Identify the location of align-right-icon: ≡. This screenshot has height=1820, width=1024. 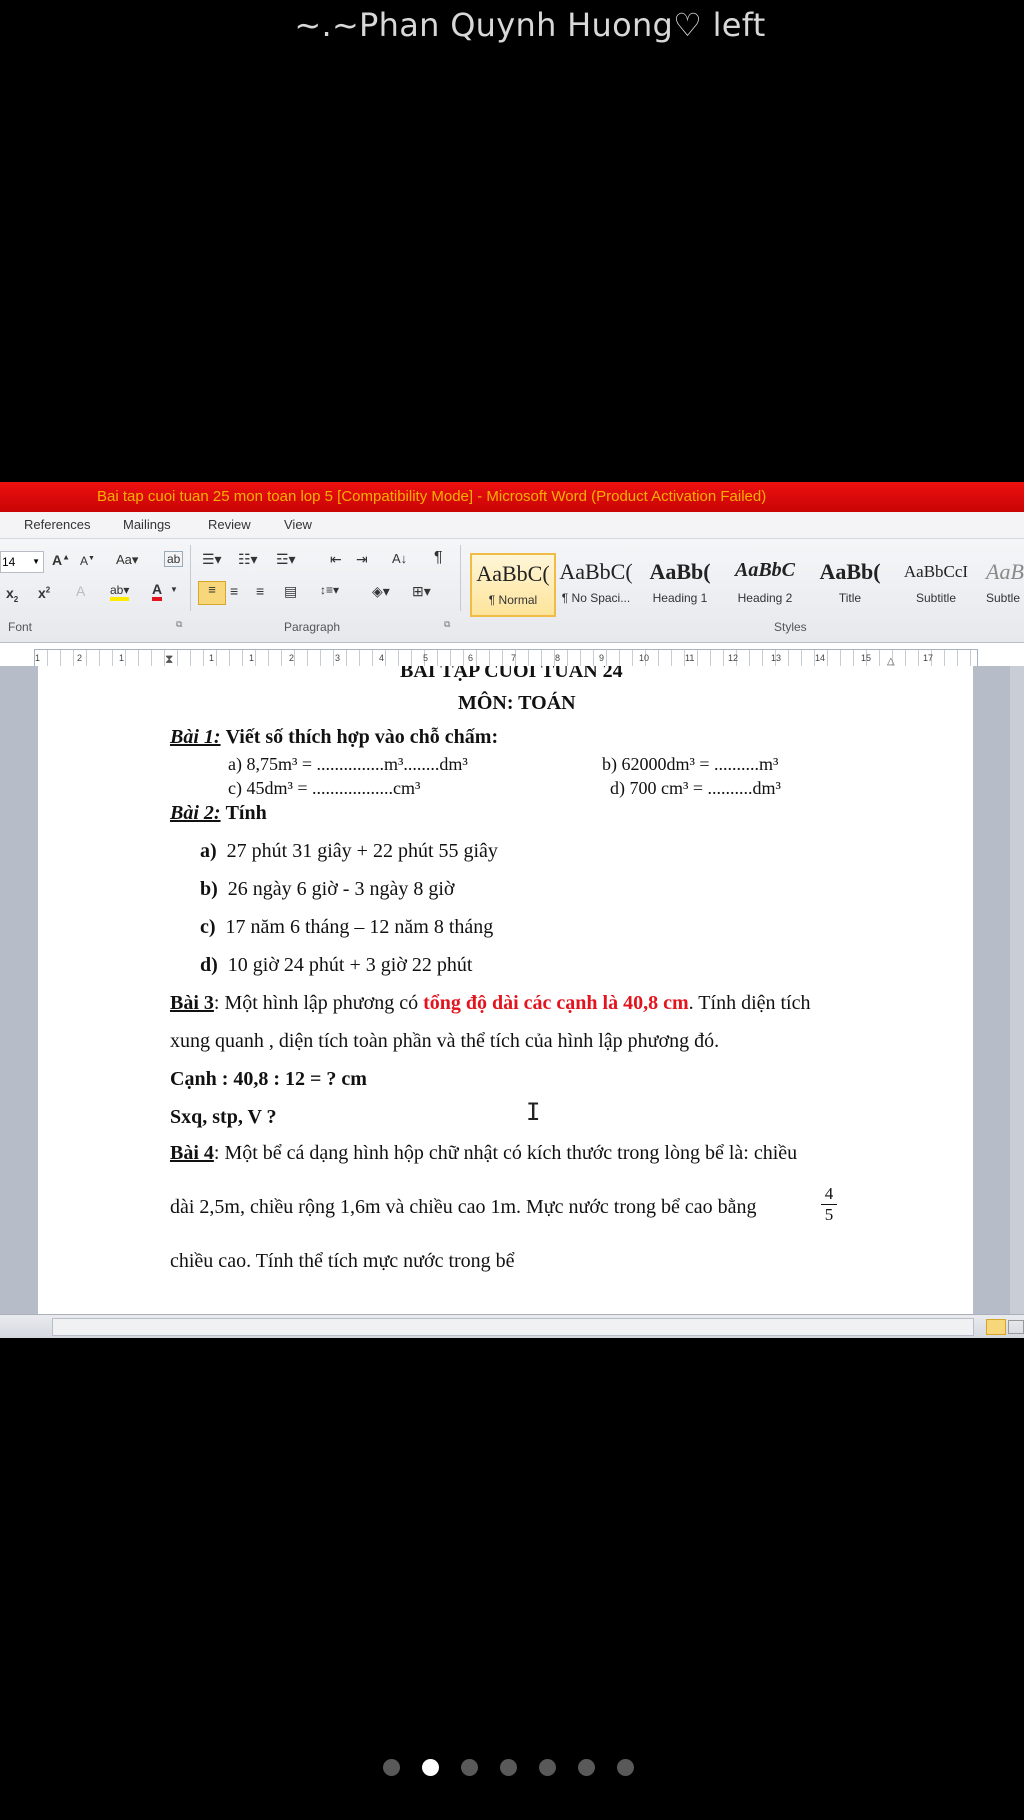
(260, 591).